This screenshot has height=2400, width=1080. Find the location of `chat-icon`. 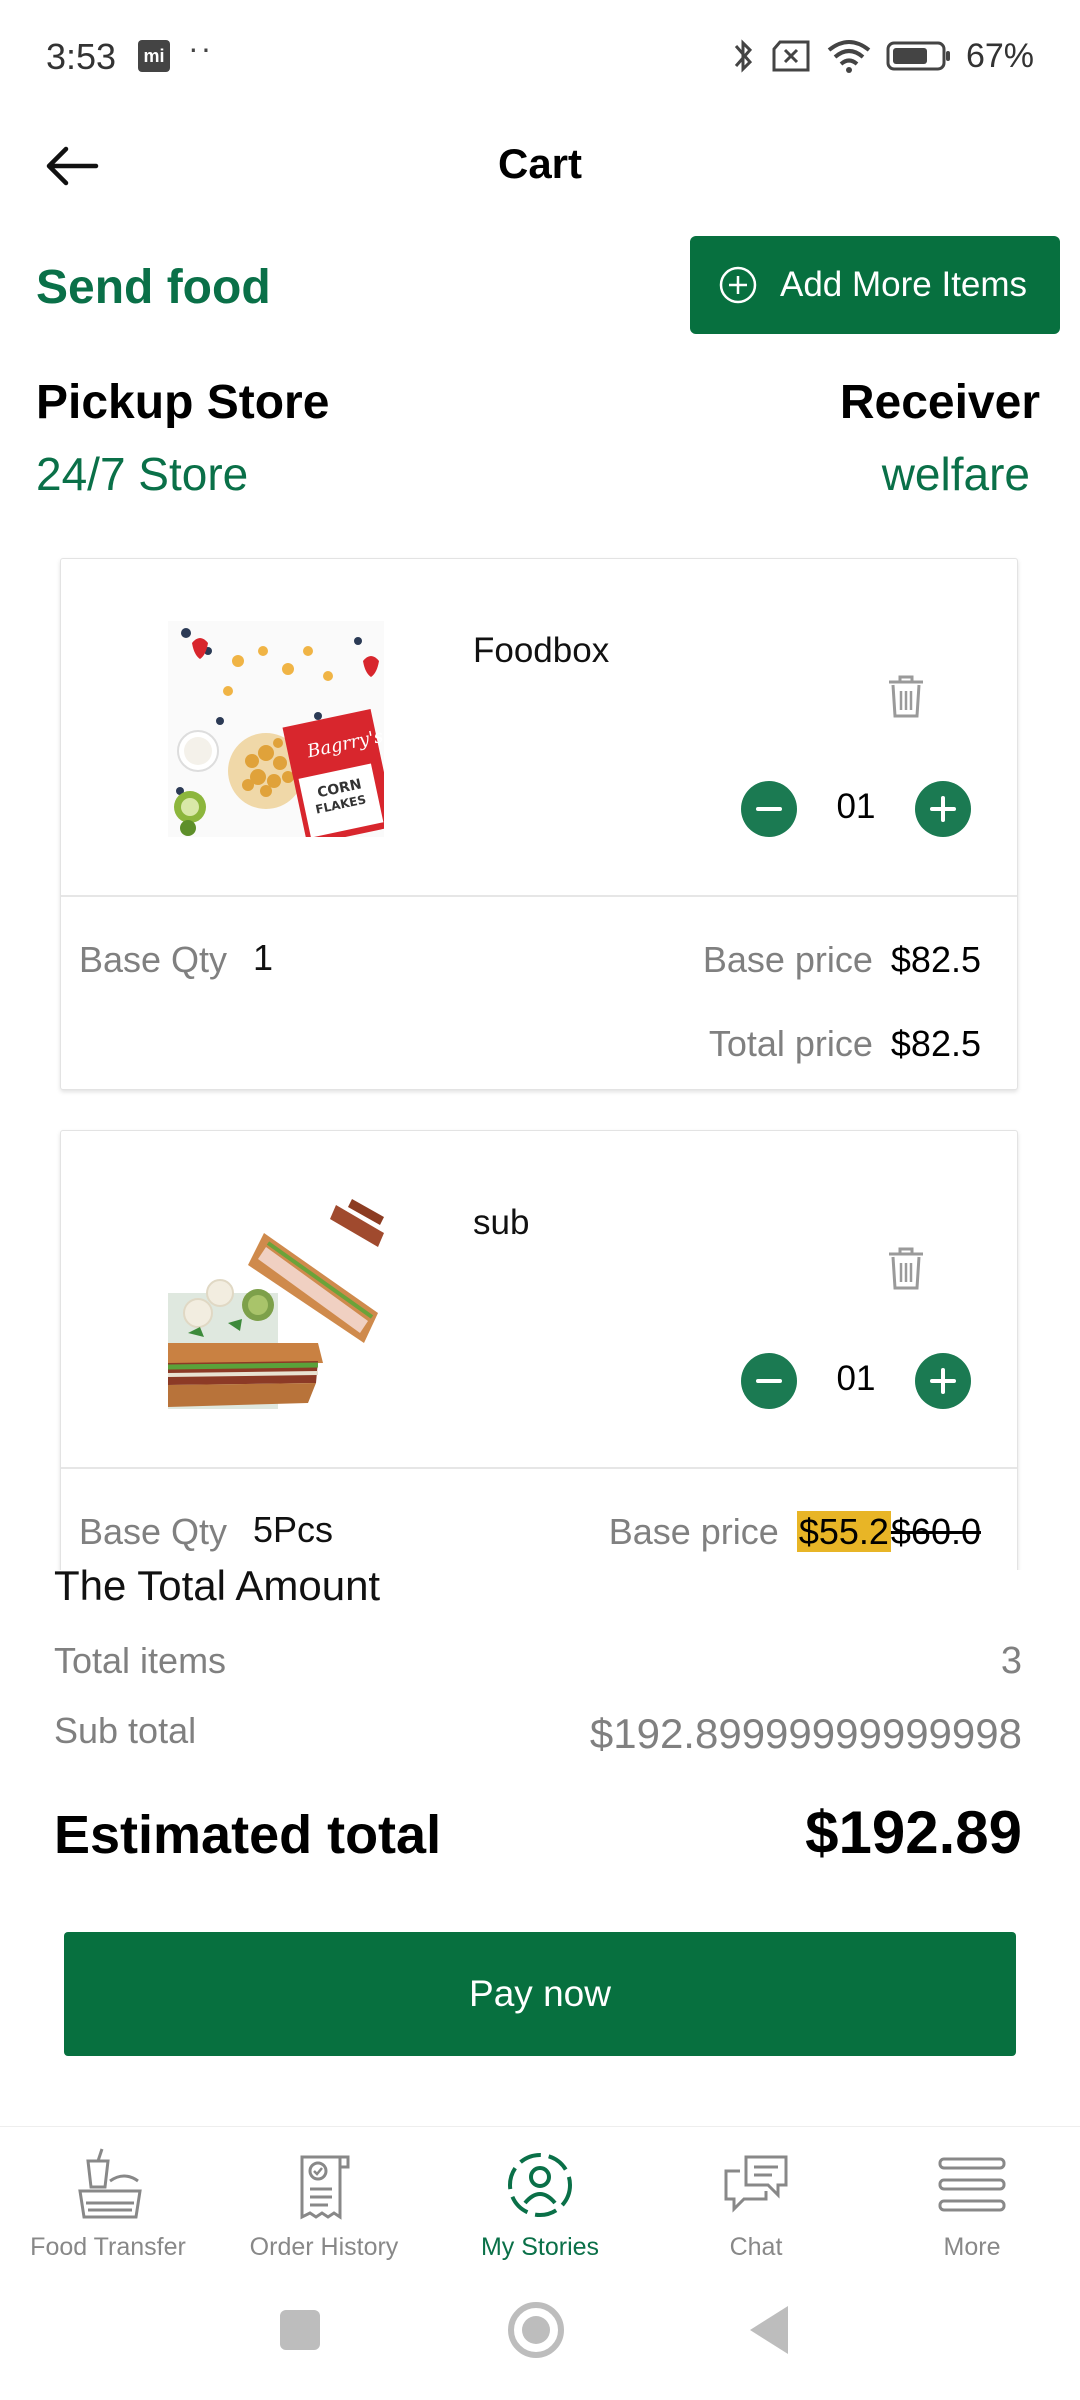

chat-icon is located at coordinates (756, 2184).